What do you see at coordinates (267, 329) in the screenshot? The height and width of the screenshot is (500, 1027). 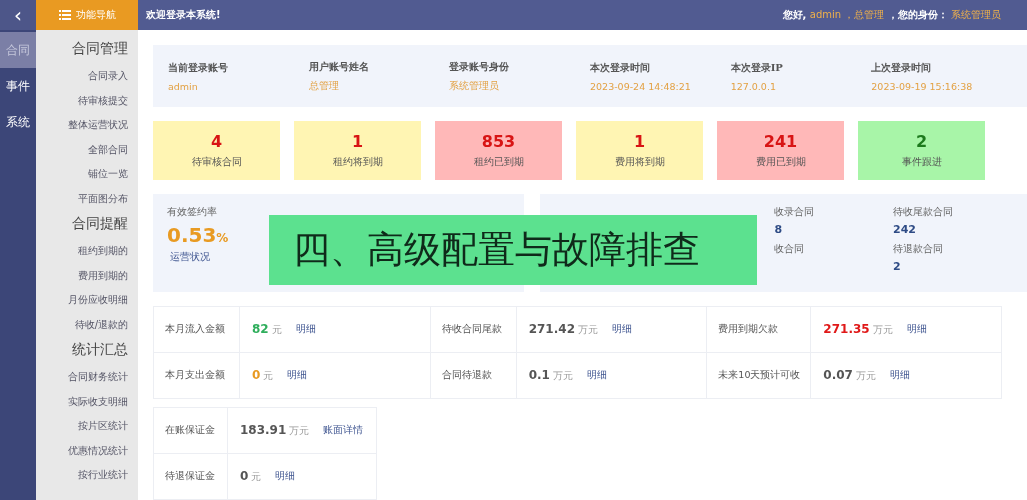 I see `amount-value: 82 元` at bounding box center [267, 329].